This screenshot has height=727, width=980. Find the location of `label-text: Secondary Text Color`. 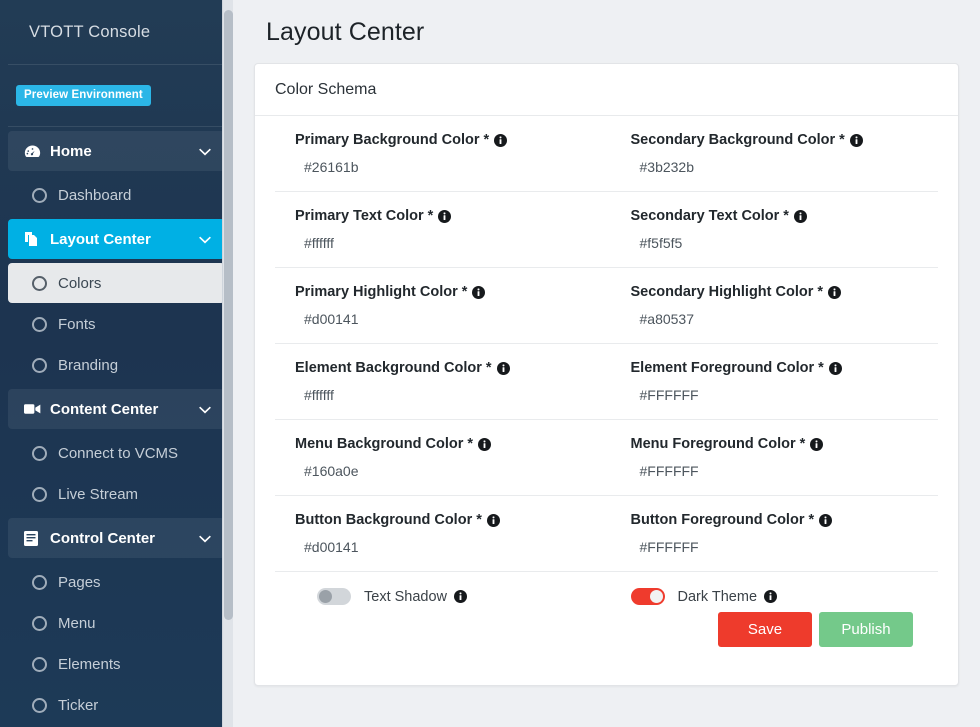

label-text: Secondary Text Color is located at coordinates (705, 216).